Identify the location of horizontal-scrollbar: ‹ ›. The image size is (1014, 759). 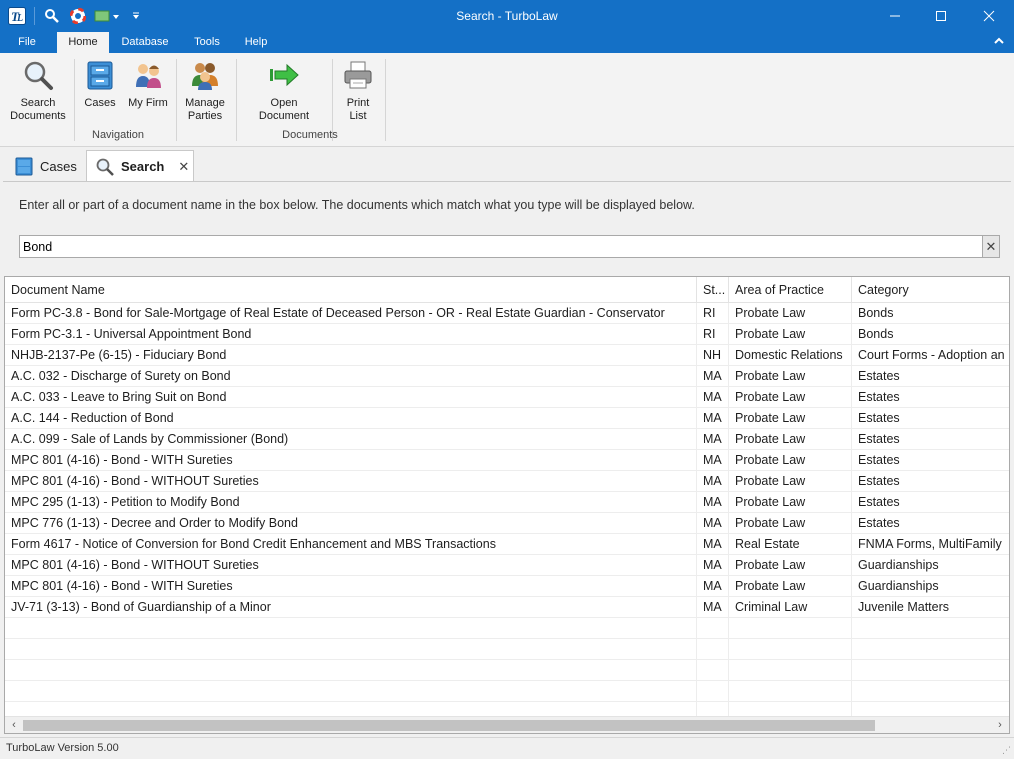
(507, 724).